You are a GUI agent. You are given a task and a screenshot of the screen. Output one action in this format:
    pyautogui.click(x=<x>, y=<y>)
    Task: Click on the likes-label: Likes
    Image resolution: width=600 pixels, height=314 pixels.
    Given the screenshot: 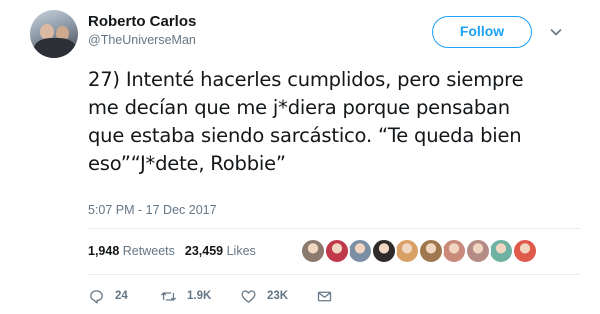 What is the action you would take?
    pyautogui.click(x=241, y=251)
    